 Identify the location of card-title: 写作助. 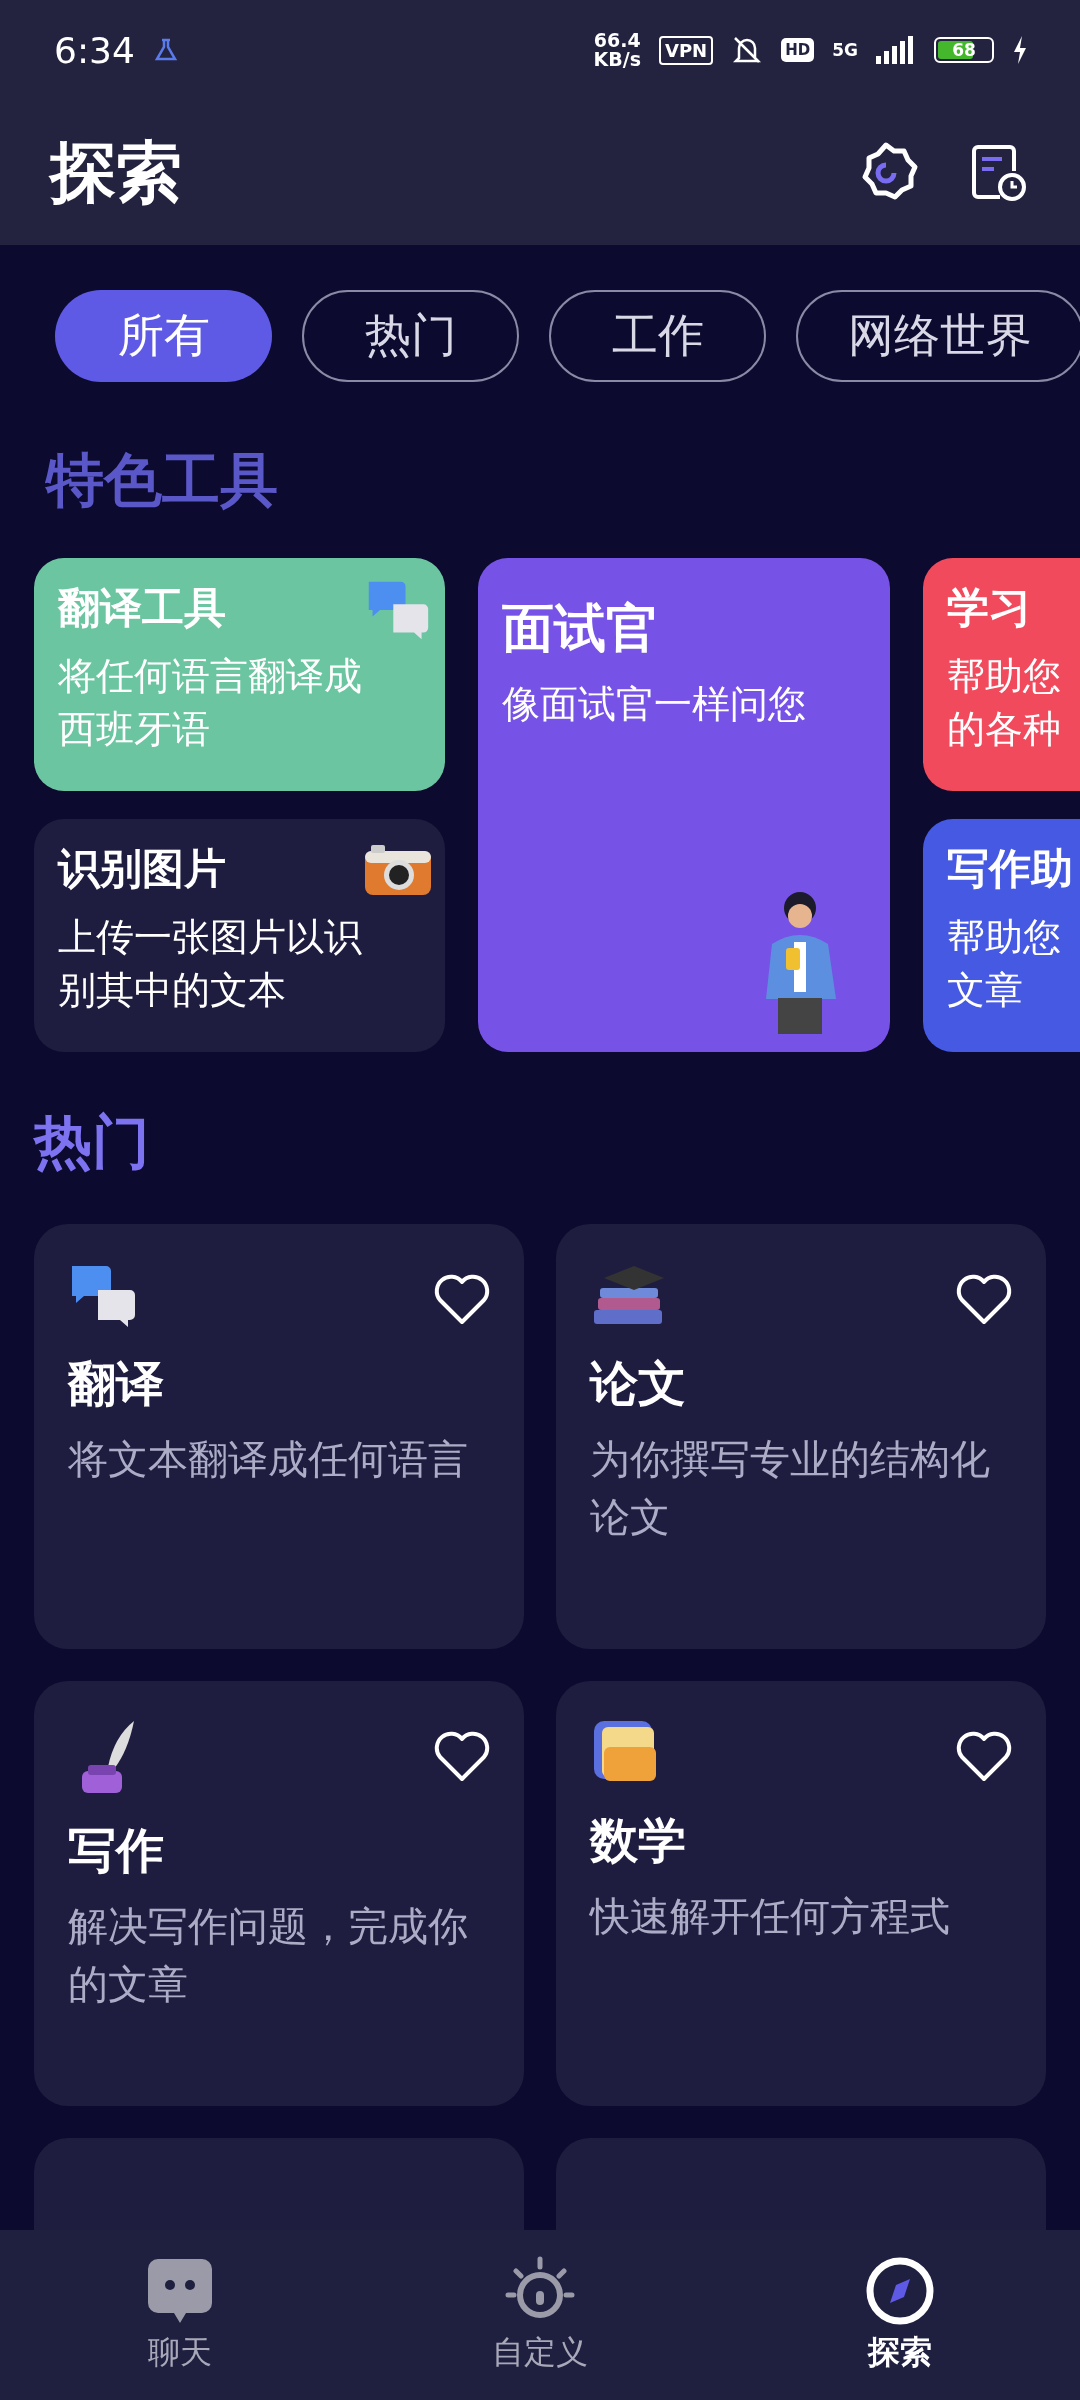
(1010, 869).